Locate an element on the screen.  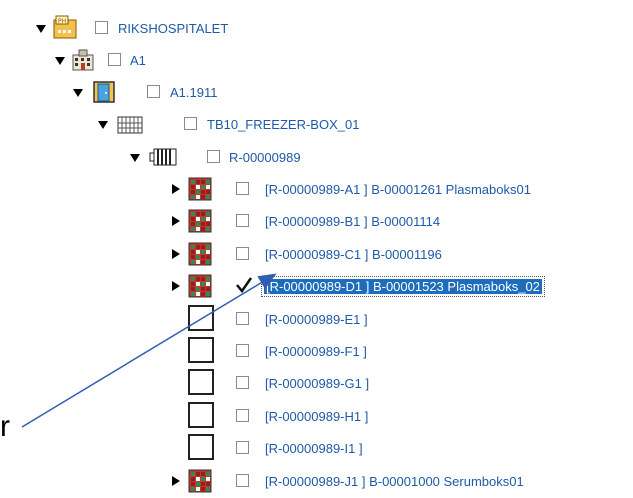
rack-checkbox is located at coordinates (213, 156).